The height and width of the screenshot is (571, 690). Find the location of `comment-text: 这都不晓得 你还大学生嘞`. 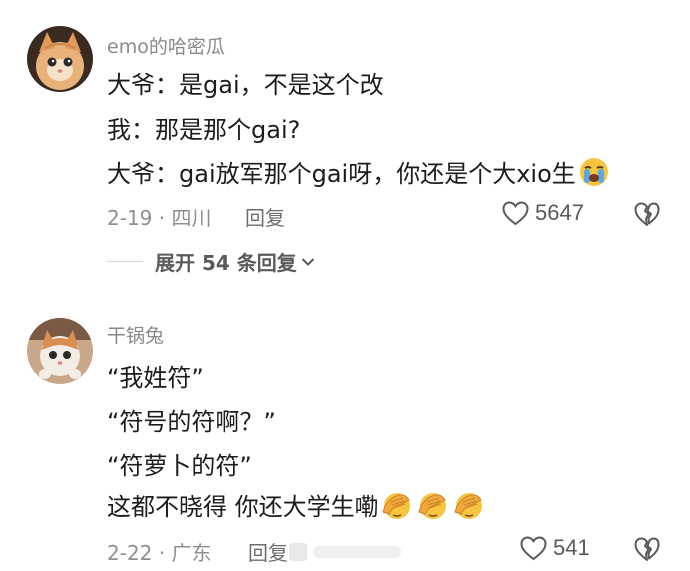

comment-text: 这都不晓得 你还大学生嘞 is located at coordinates (243, 507).